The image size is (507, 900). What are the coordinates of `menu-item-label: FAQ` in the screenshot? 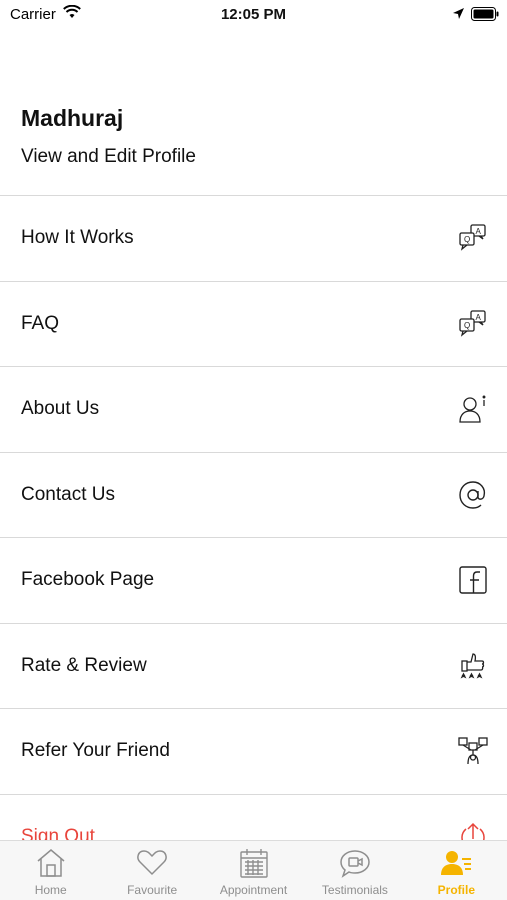 It's located at (40, 323).